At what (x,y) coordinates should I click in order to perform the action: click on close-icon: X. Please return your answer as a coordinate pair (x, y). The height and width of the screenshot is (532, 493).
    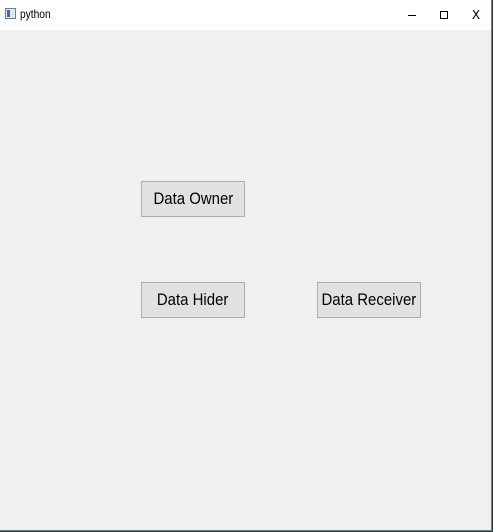
    Looking at the image, I should click on (476, 15).